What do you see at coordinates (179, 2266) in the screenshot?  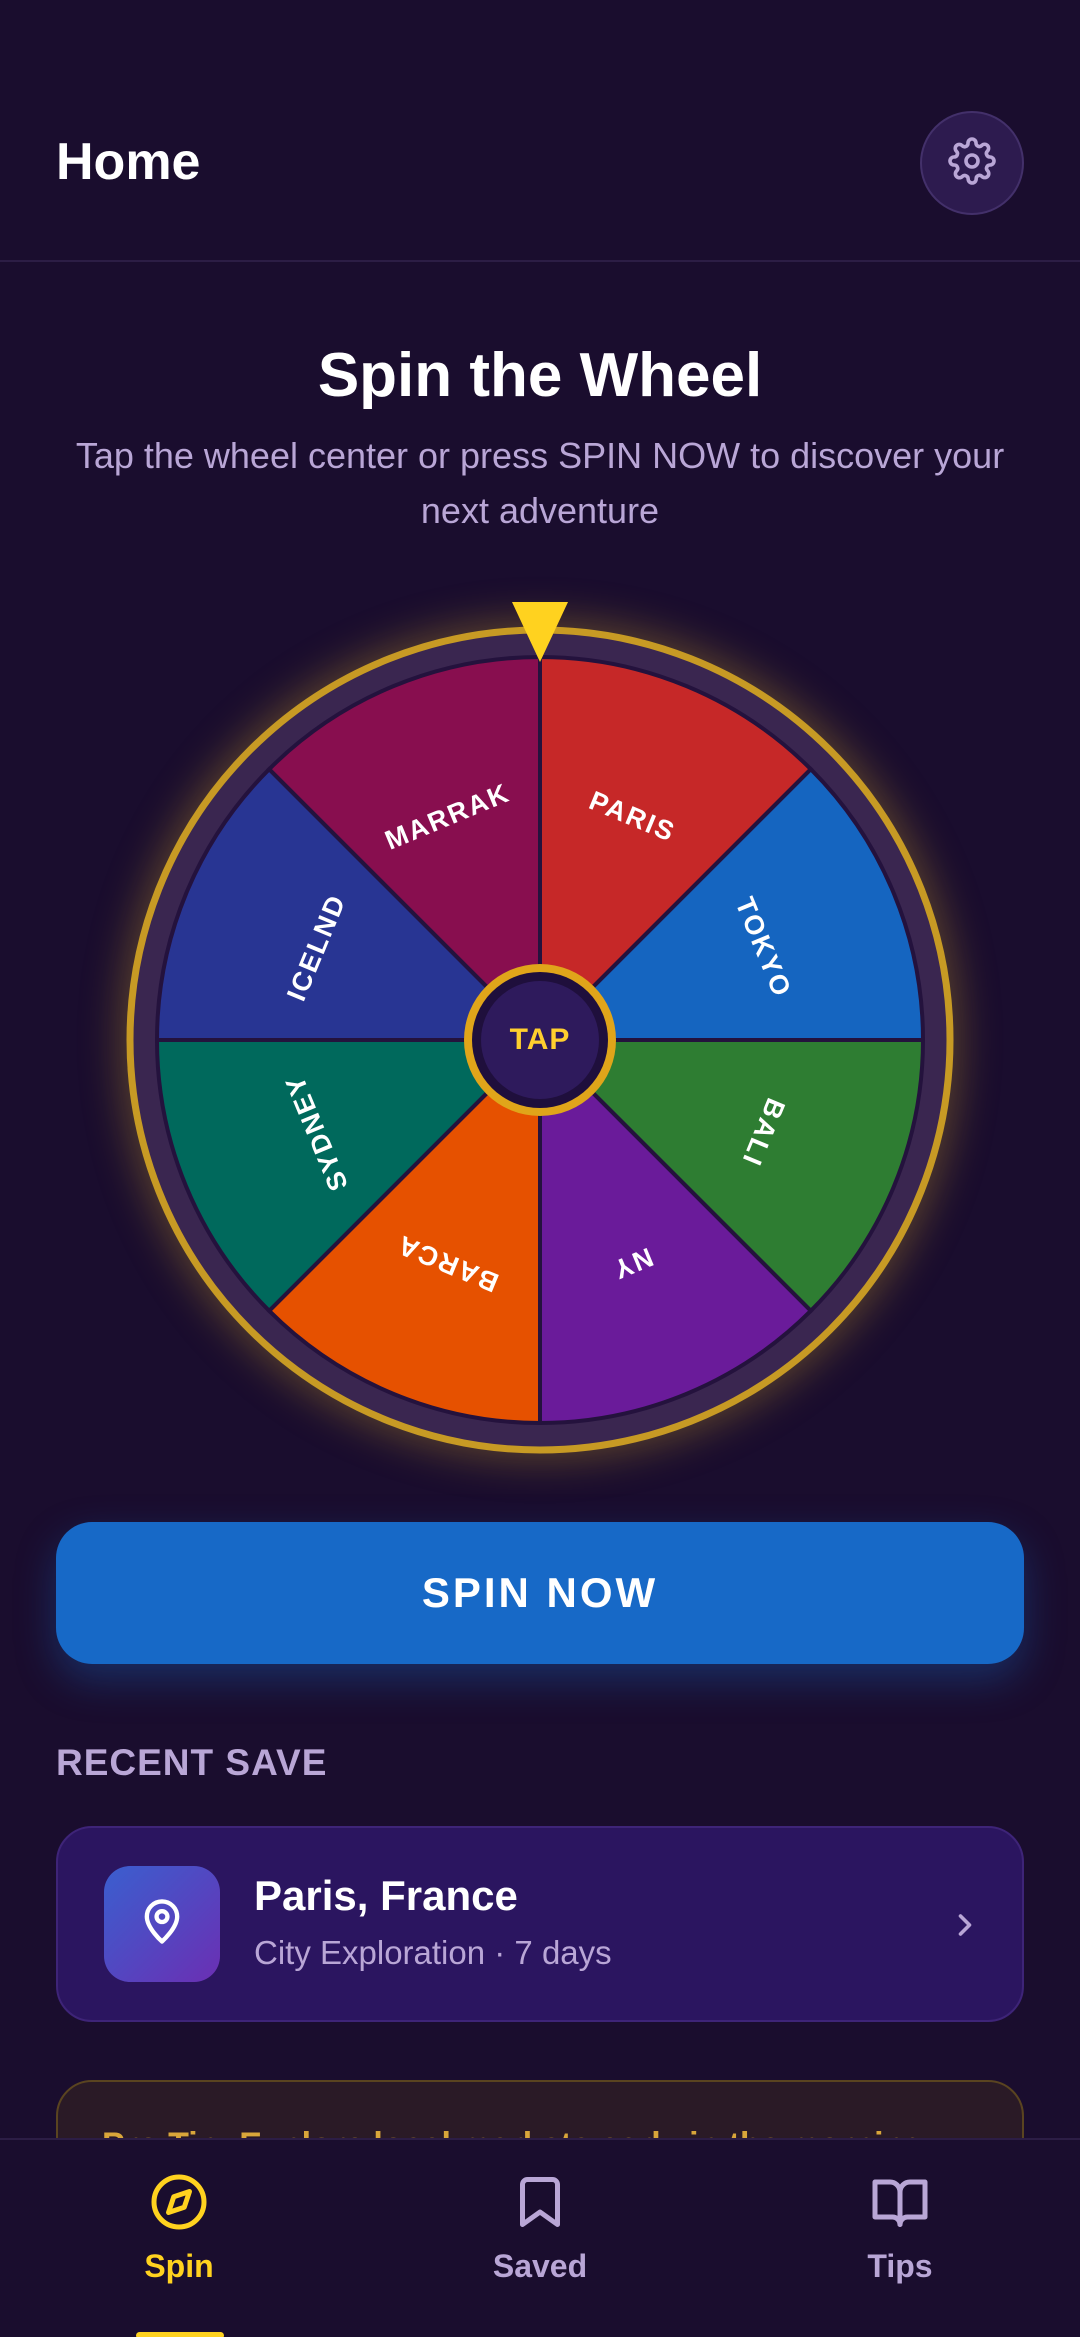 I see `nav-label-spin: Spin` at bounding box center [179, 2266].